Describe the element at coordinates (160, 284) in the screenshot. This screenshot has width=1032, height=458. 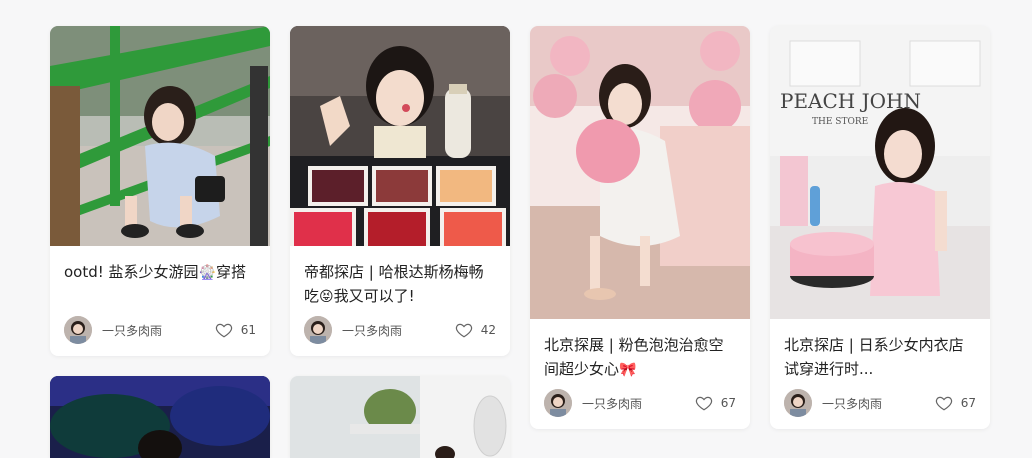
I see `note-title: ootd! 盐系少女游园🎡穿搭` at that location.